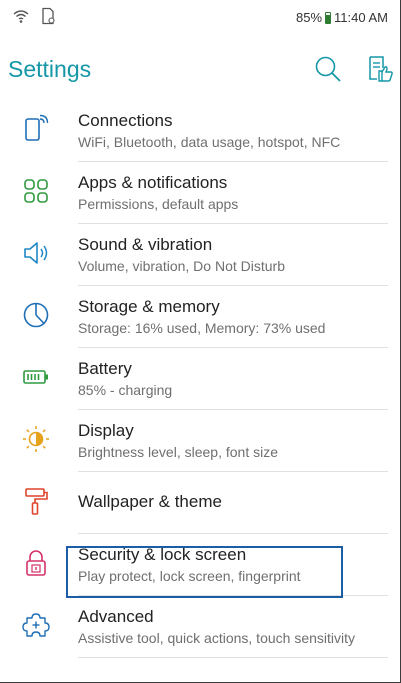 The width and height of the screenshot is (401, 683). What do you see at coordinates (36, 501) in the screenshot?
I see `paint-roller-icon` at bounding box center [36, 501].